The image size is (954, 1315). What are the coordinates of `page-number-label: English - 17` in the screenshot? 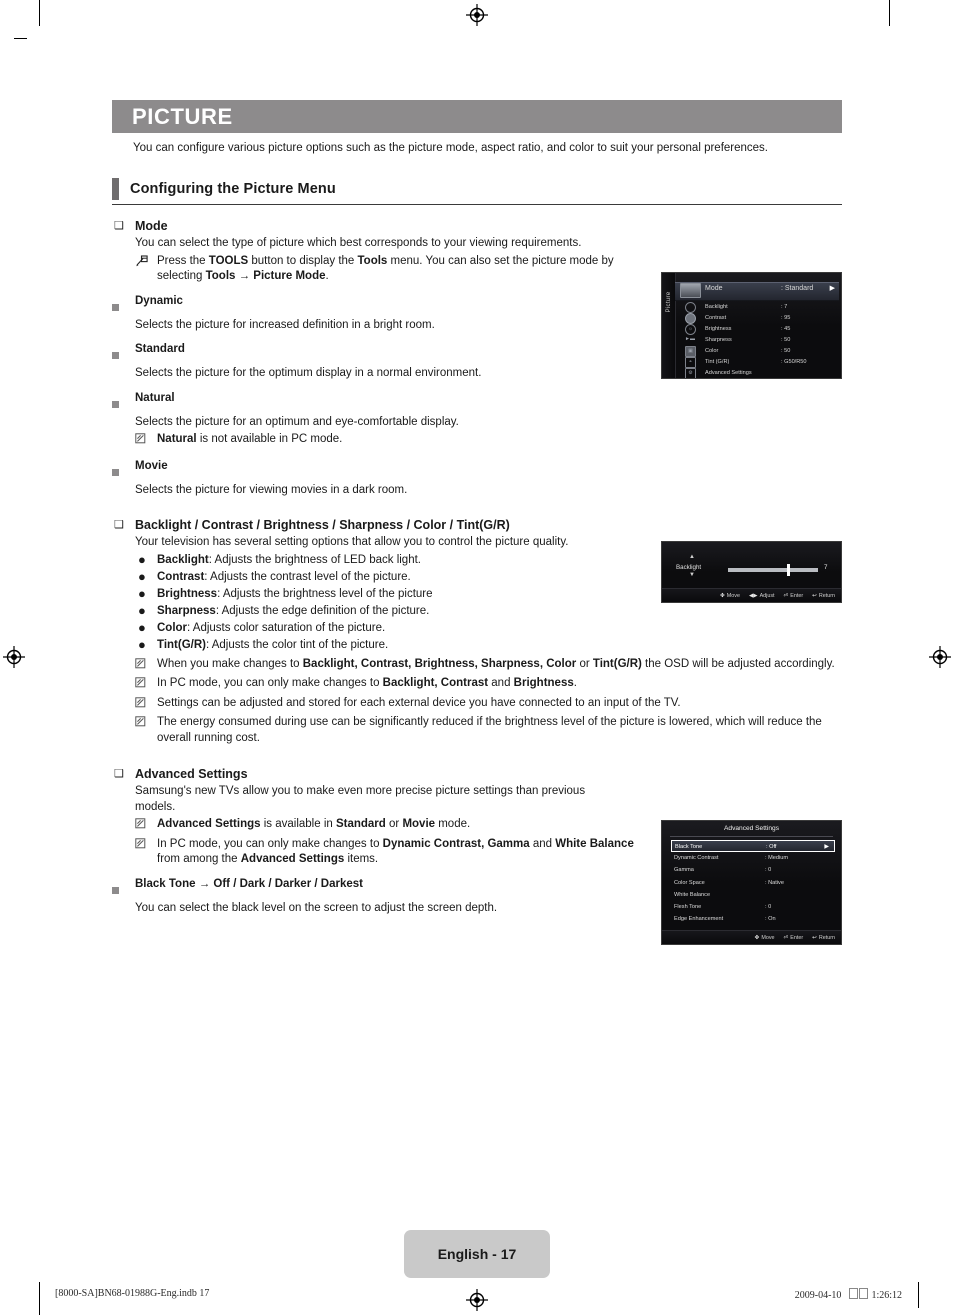 It's located at (477, 1254).